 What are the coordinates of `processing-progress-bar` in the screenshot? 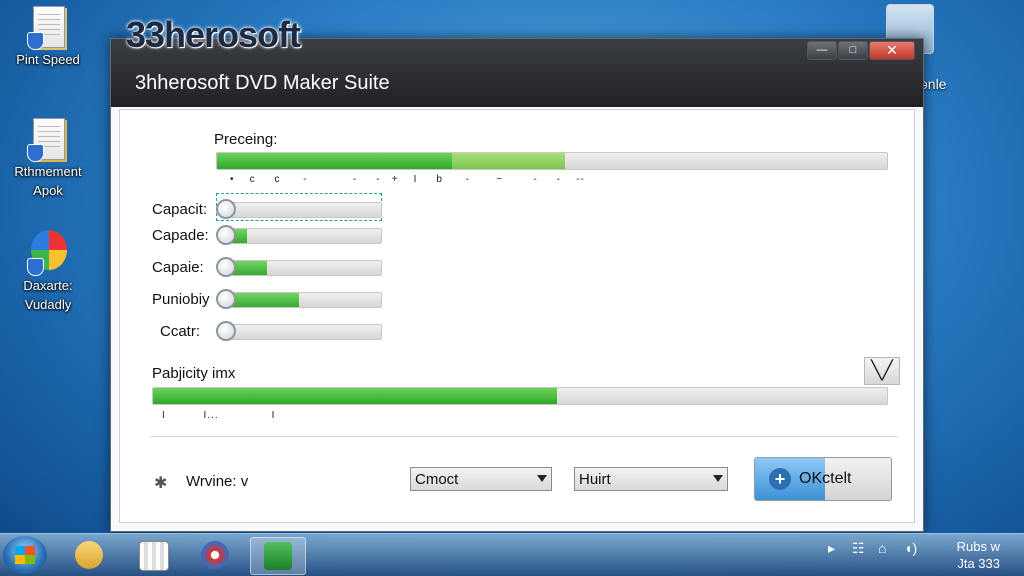 It's located at (552, 161).